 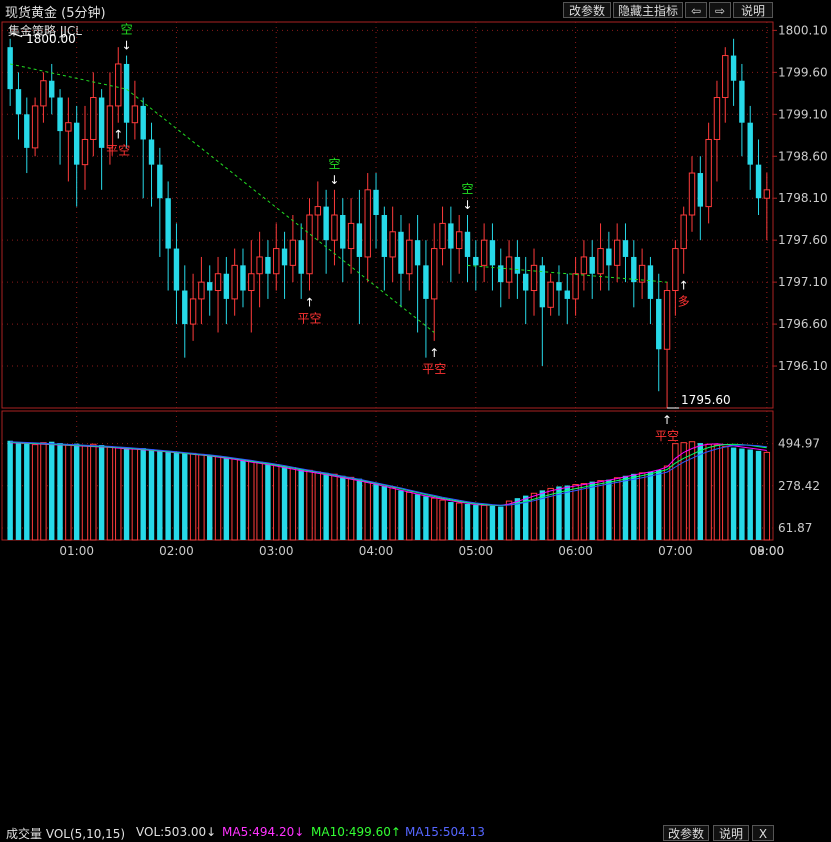 What do you see at coordinates (388, 474) in the screenshot?
I see `ma10-line` at bounding box center [388, 474].